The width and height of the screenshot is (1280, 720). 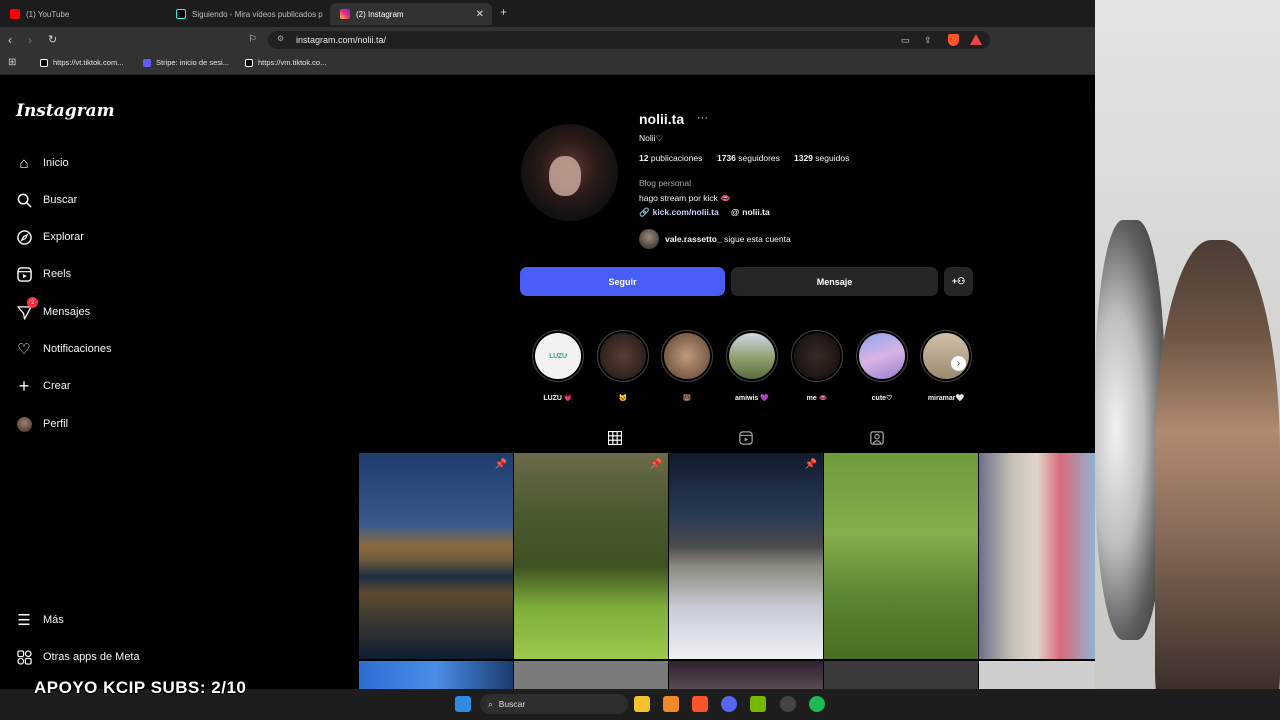 What do you see at coordinates (729, 704) in the screenshot?
I see `discord-icon` at bounding box center [729, 704].